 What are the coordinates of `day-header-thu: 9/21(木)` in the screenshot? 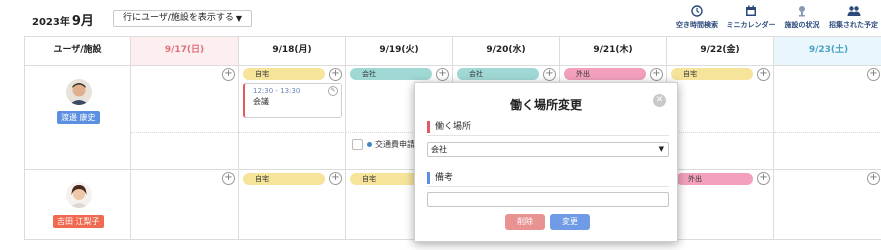 It's located at (613, 51).